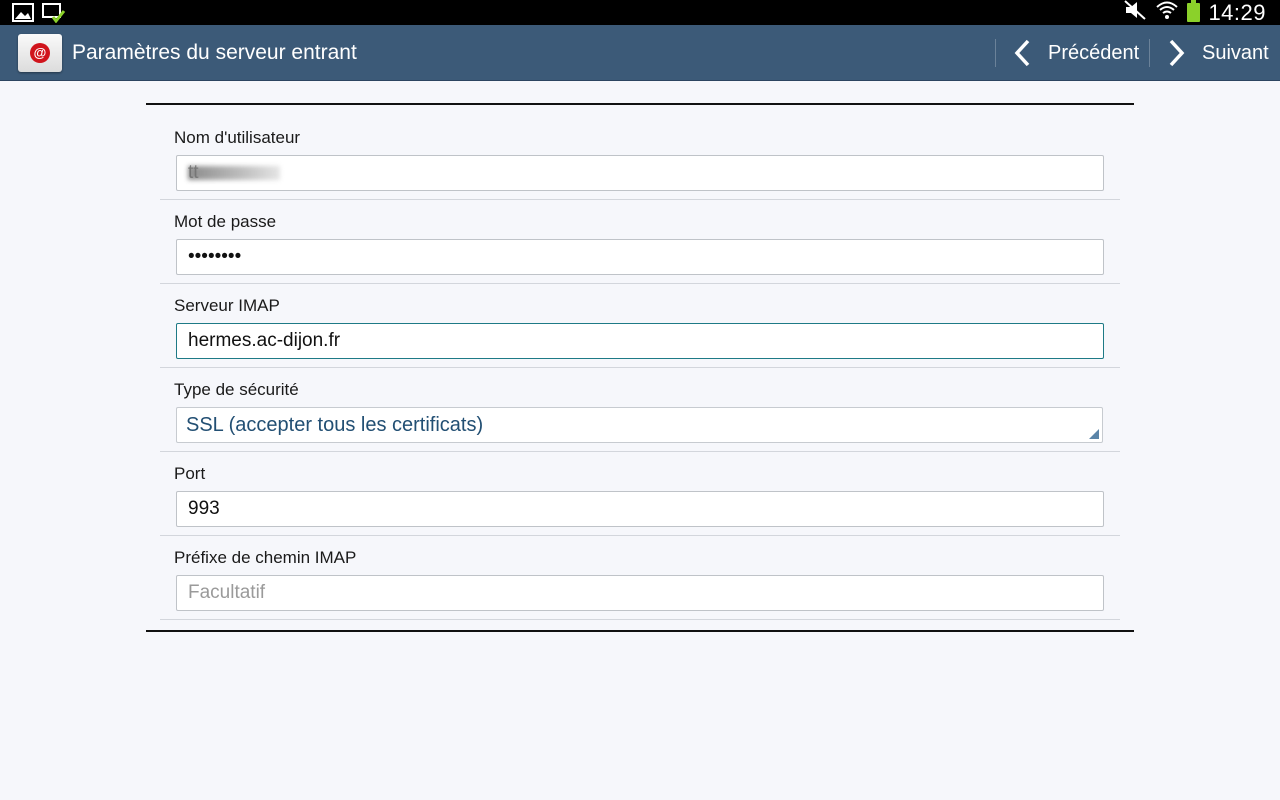  I want to click on next-button: Suivant, so click(1217, 53).